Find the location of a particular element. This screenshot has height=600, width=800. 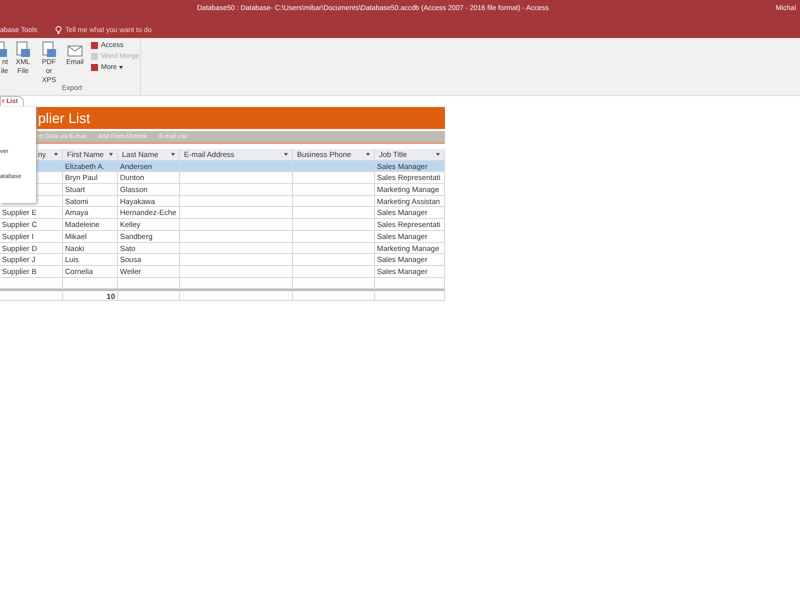

lightbulb-icon is located at coordinates (58, 30).